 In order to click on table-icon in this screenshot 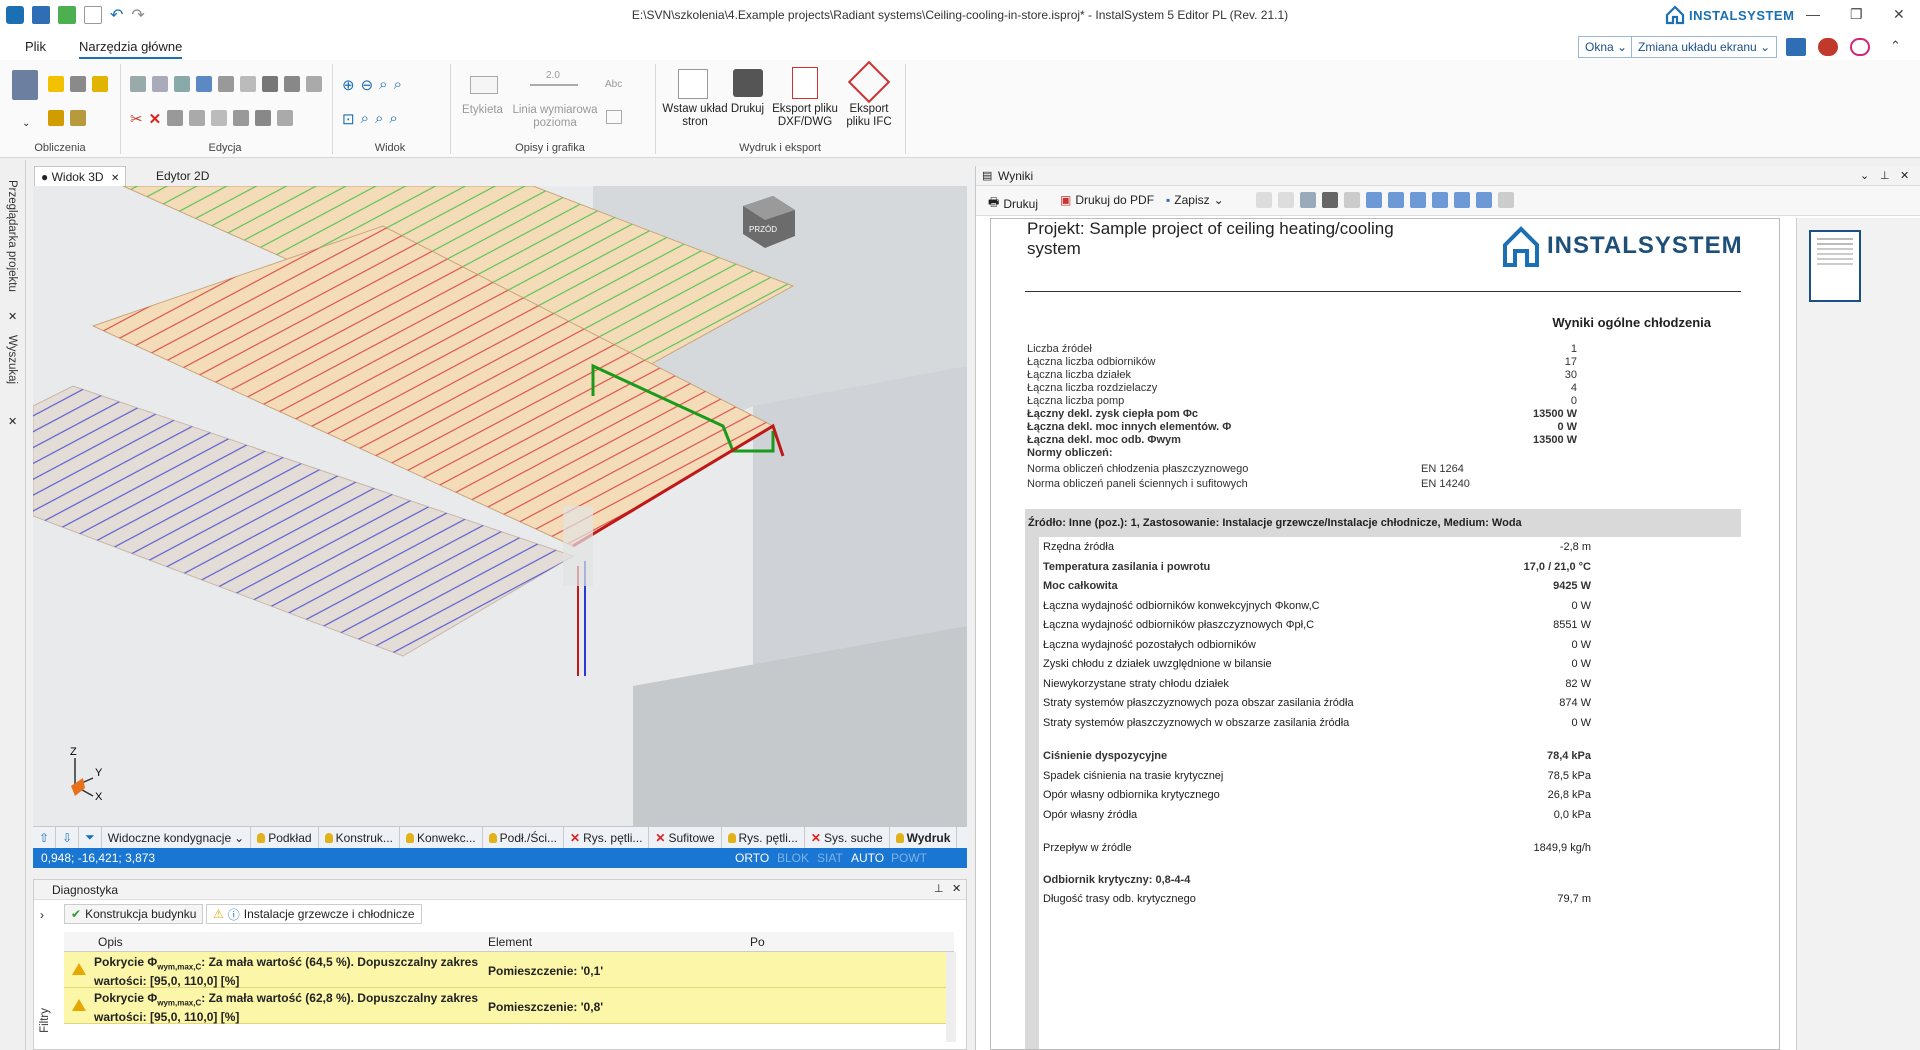, I will do `click(614, 117)`.